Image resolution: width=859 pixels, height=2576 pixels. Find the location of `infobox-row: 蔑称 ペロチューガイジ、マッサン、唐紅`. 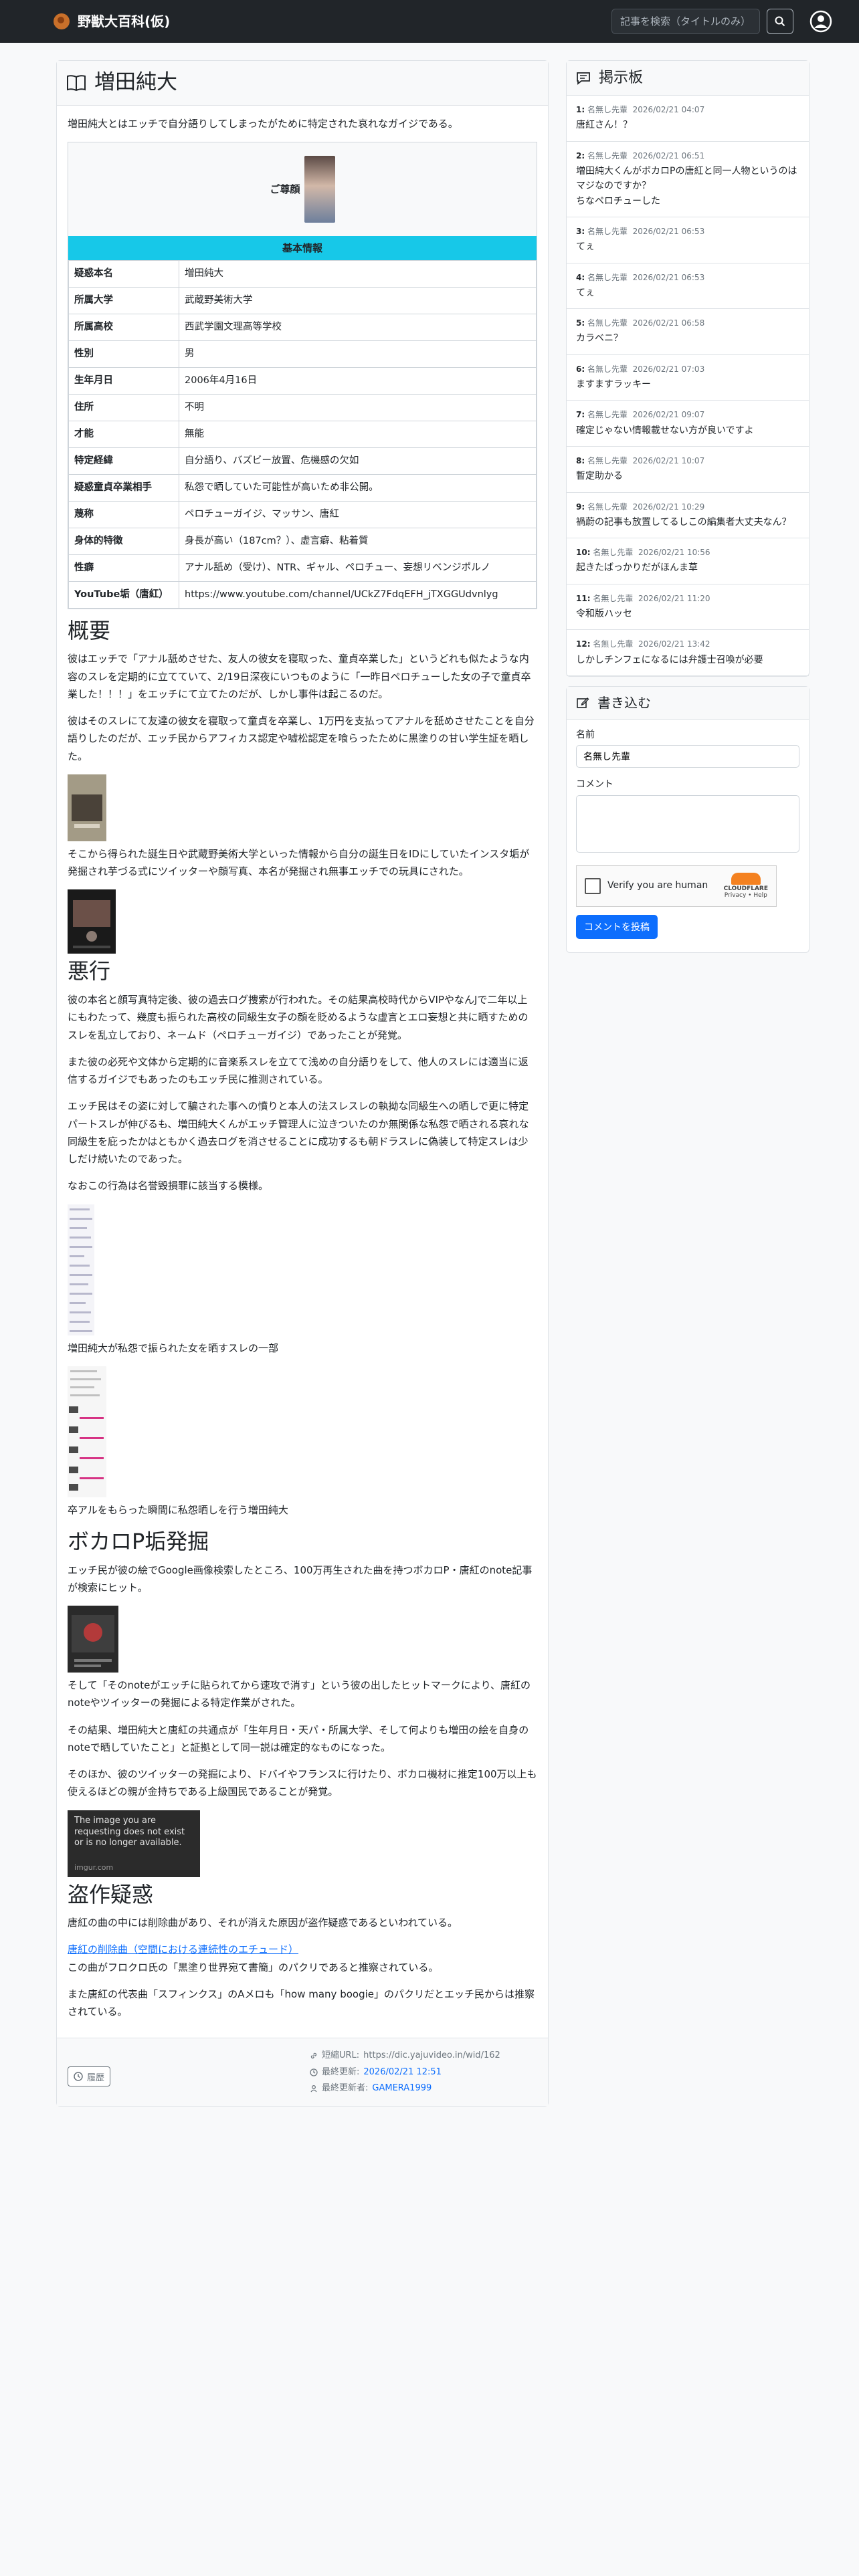

infobox-row: 蔑称 ペロチューガイジ、マッサン、唐紅 is located at coordinates (302, 514).